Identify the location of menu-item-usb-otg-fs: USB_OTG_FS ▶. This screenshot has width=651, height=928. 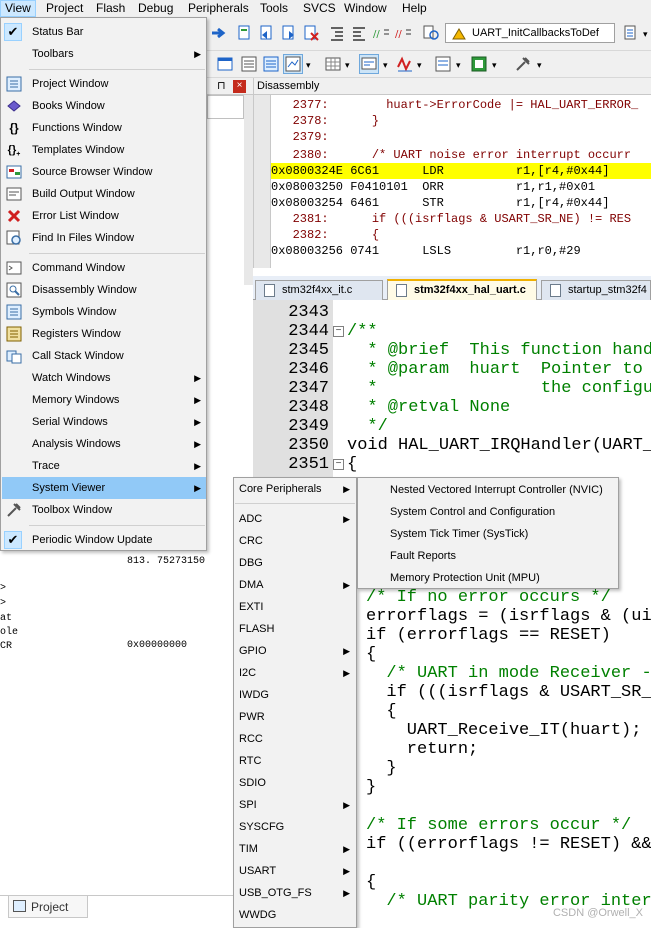
(295, 893).